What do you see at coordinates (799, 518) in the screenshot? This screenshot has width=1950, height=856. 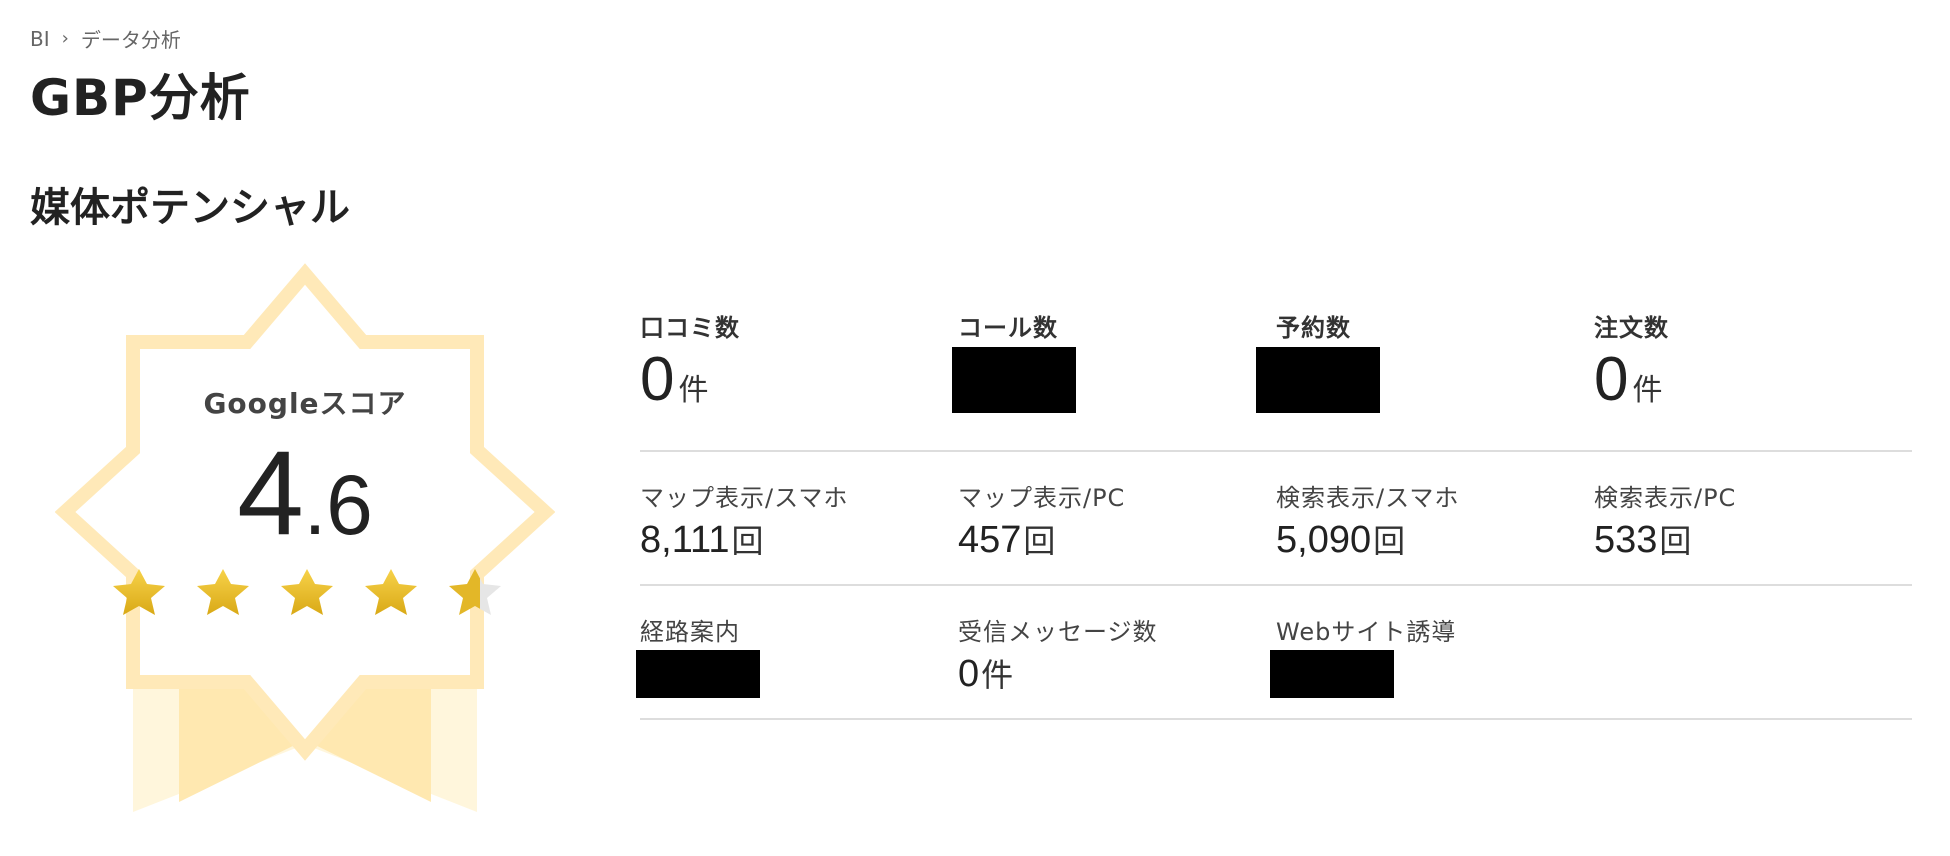 I see `metric-map-views-mobile: マップ表示/スマホ 8,111回` at bounding box center [799, 518].